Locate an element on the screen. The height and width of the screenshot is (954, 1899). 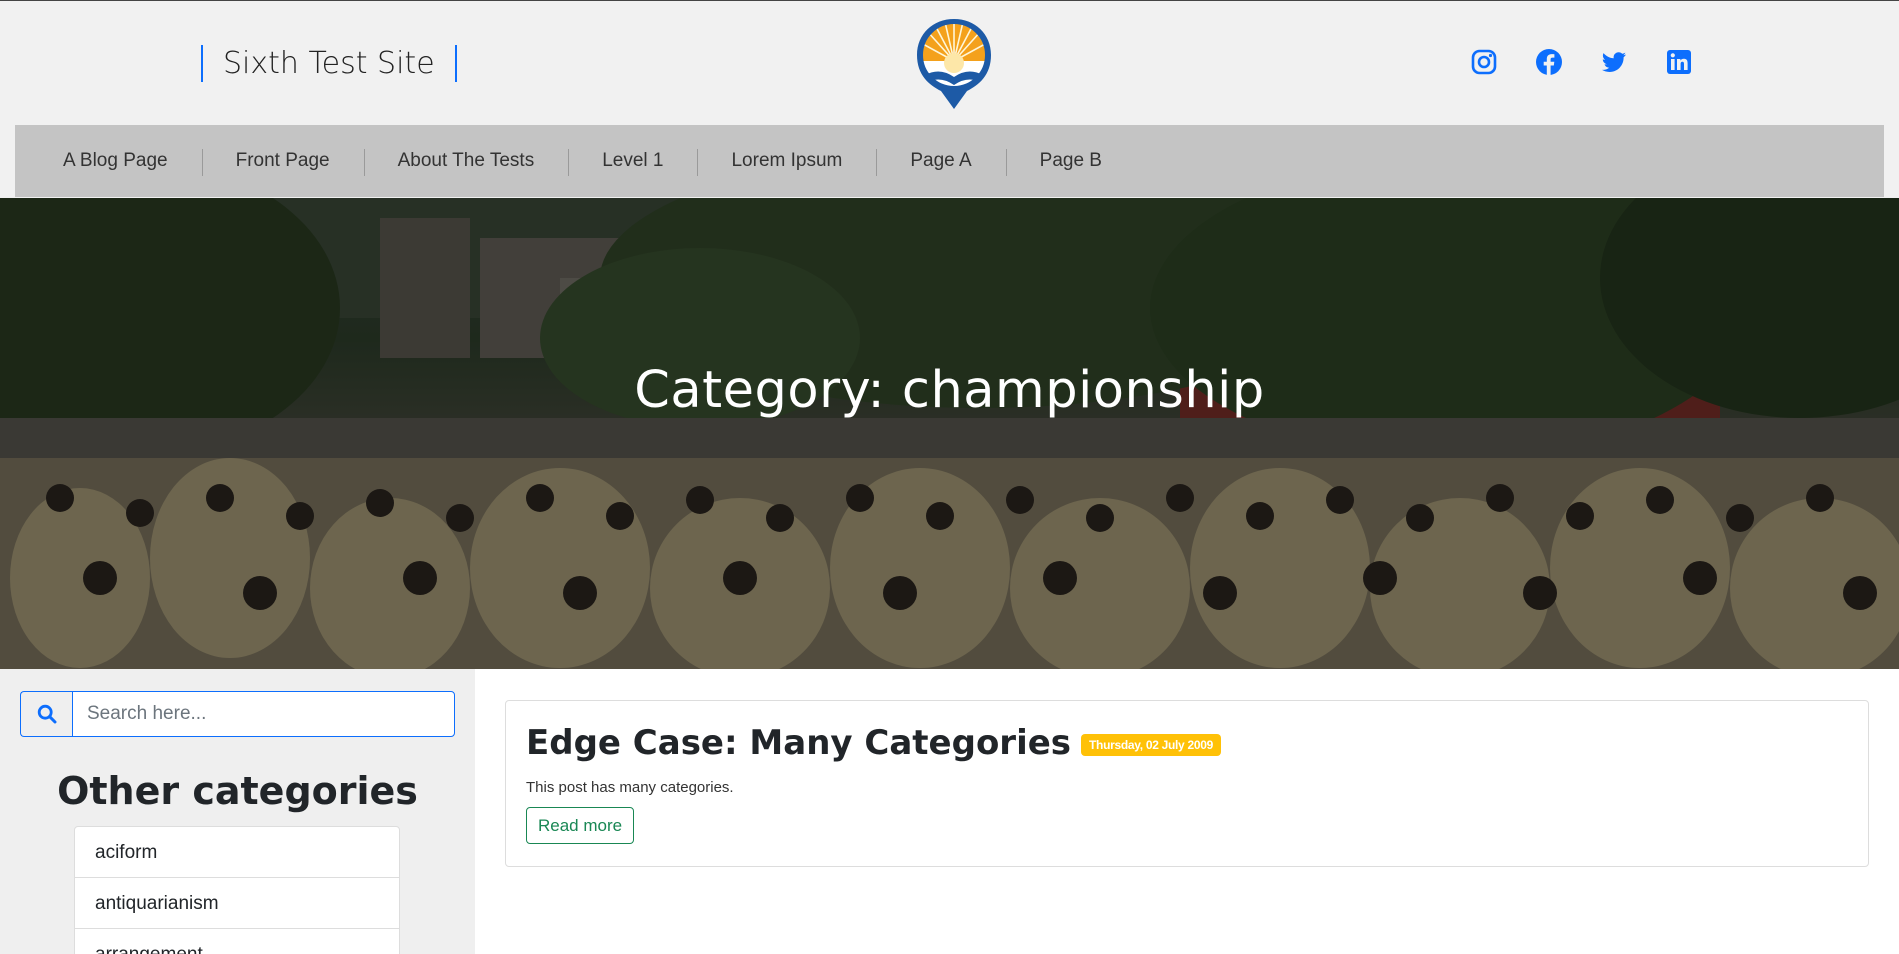
read-more-button: Read more is located at coordinates (580, 825).